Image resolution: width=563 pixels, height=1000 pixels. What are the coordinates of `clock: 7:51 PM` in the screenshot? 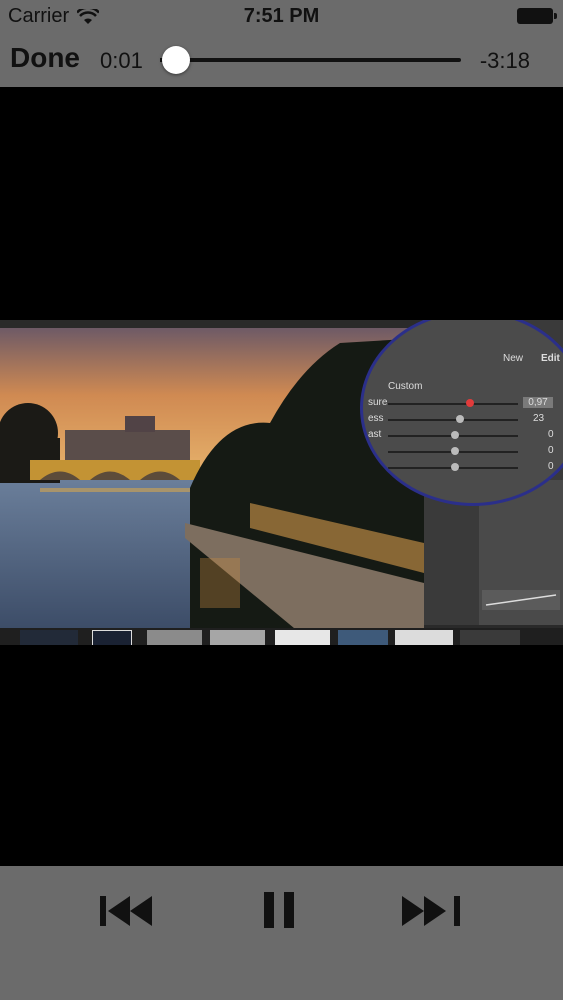 It's located at (281, 16).